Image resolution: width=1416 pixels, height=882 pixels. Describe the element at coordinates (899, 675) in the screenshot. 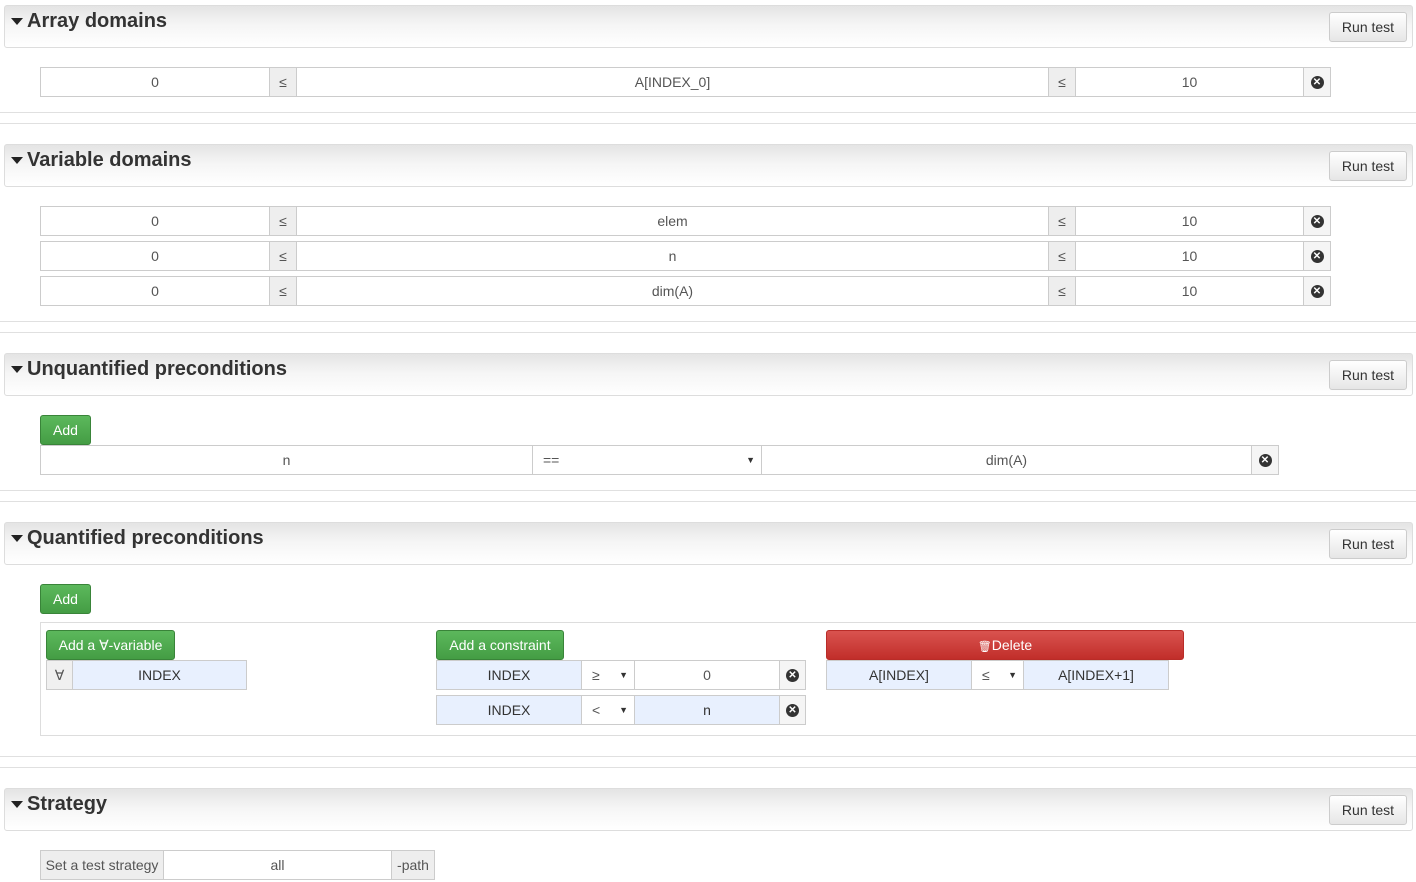

I see `body-left-input: A[INDEX]` at that location.